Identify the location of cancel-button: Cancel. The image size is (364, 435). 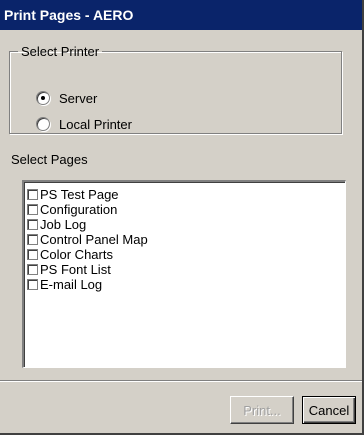
(329, 410).